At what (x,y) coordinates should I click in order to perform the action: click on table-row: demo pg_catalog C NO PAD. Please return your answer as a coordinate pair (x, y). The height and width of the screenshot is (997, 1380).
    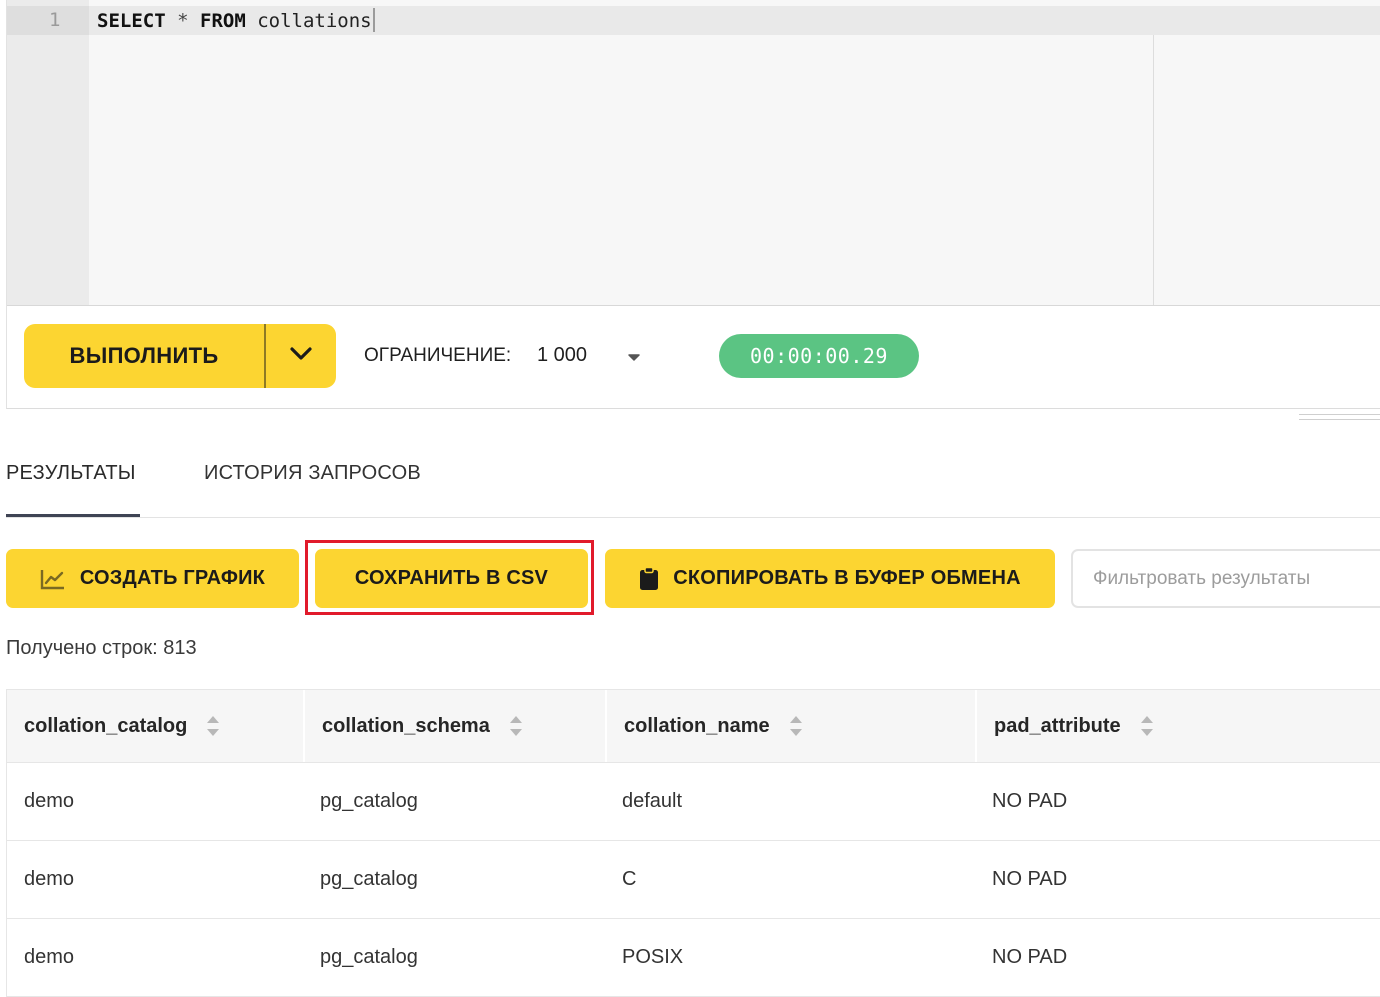
    Looking at the image, I should click on (693, 880).